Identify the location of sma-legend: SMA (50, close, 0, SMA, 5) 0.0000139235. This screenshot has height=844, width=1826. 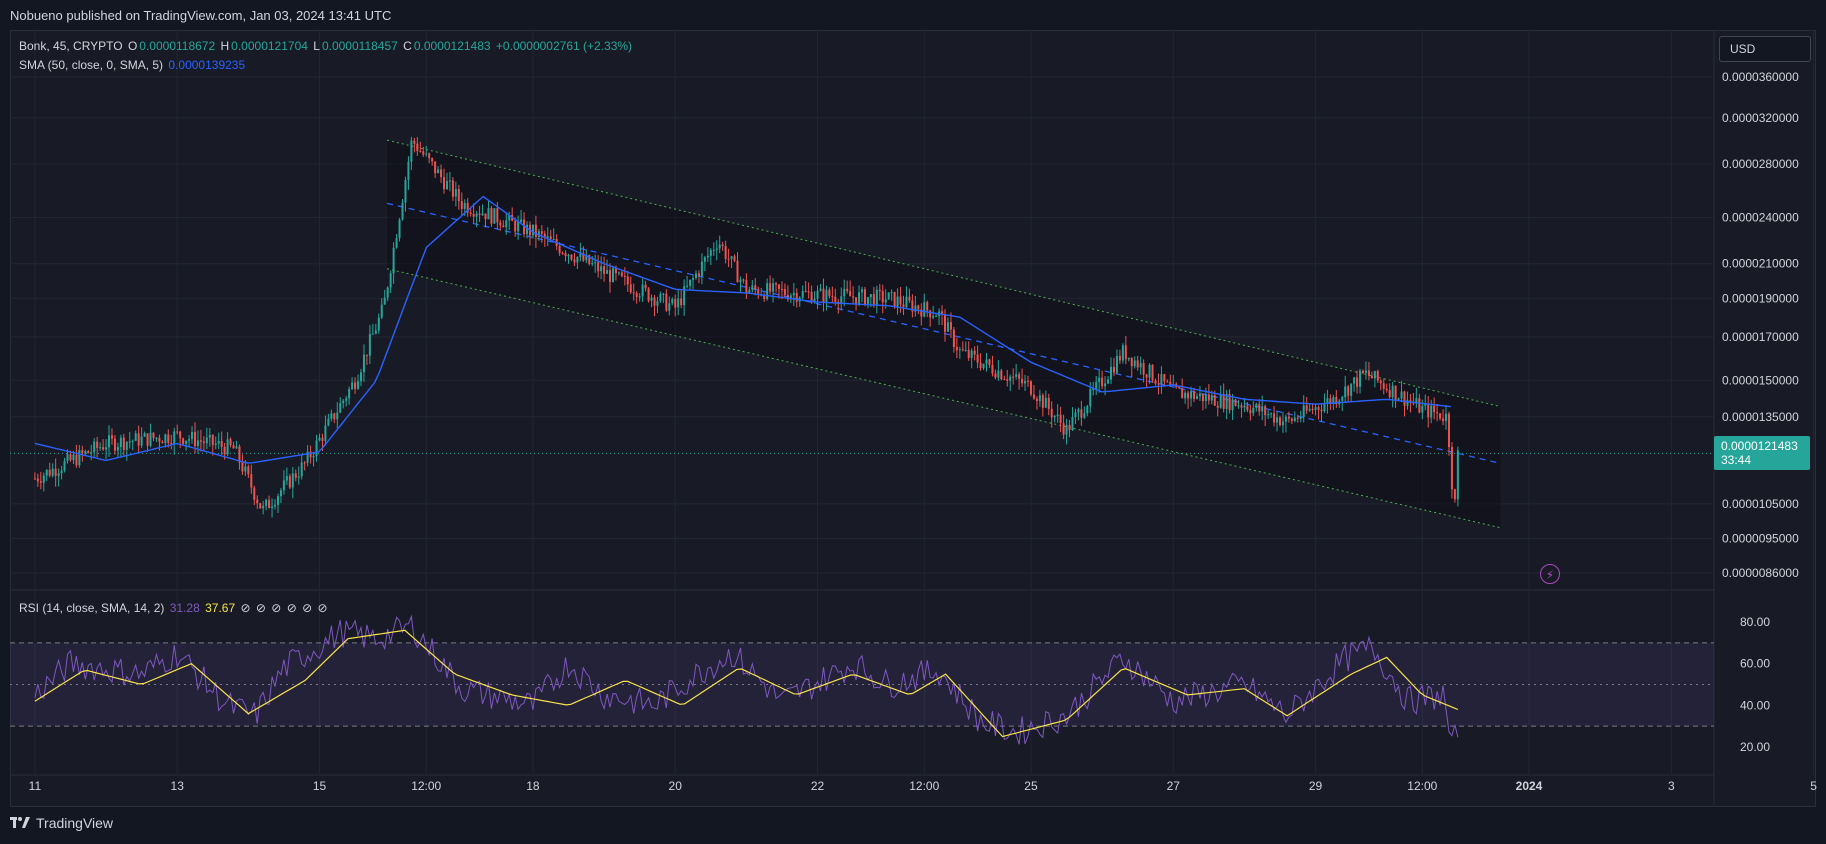
(133, 65).